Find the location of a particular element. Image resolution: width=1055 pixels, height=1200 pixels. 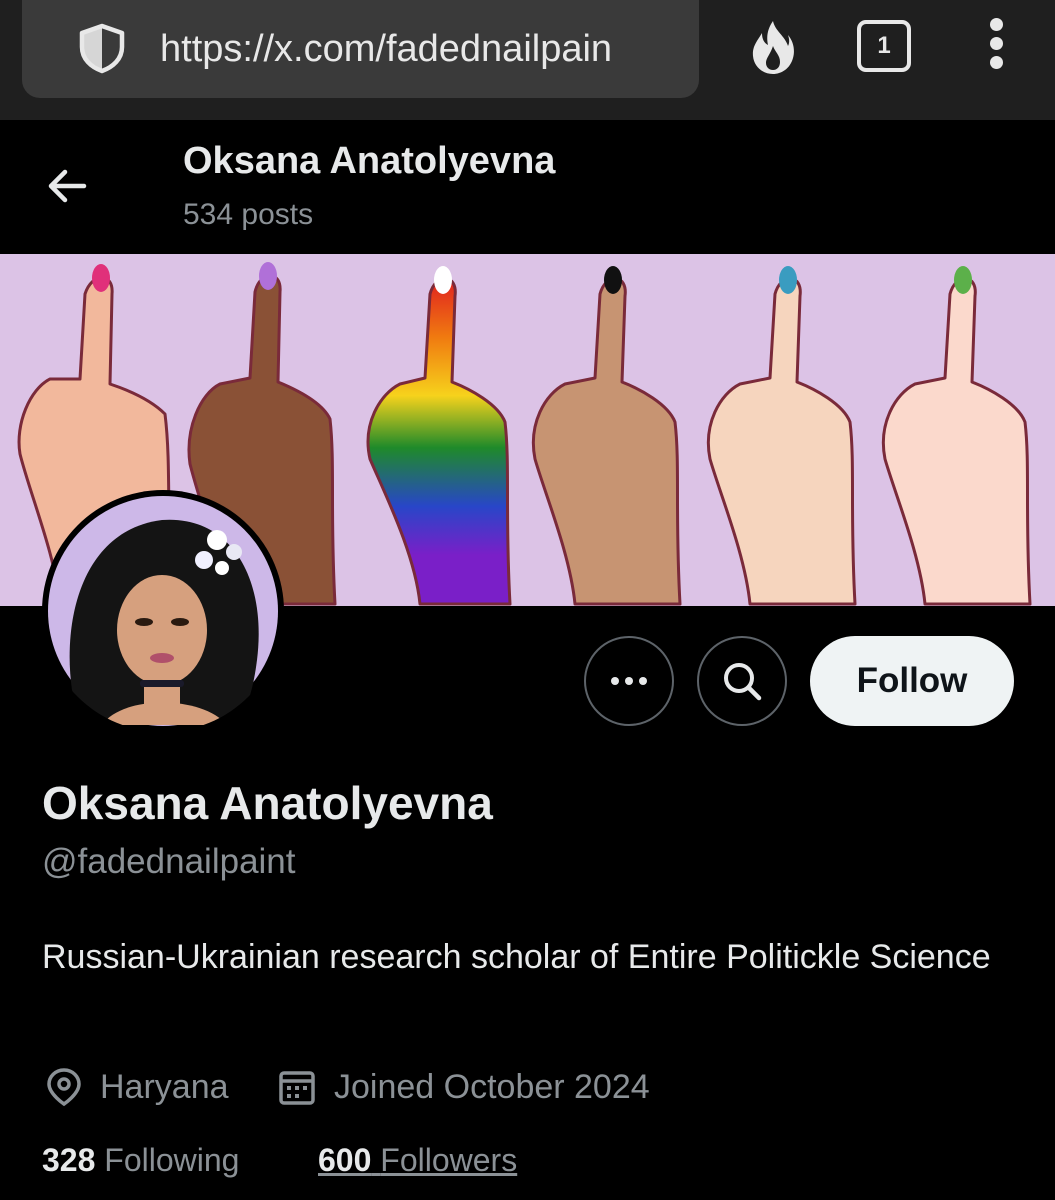

avatar-illustration is located at coordinates (163, 611).